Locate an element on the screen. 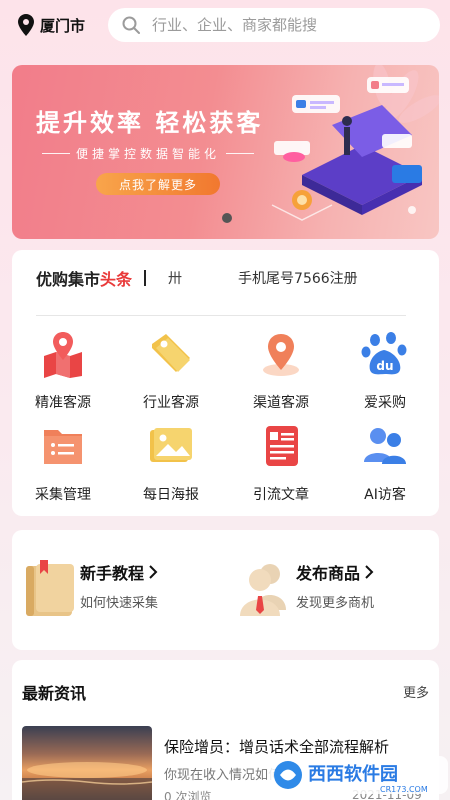 The width and height of the screenshot is (450, 800). top-bar: 厦门市 is located at coordinates (225, 28).